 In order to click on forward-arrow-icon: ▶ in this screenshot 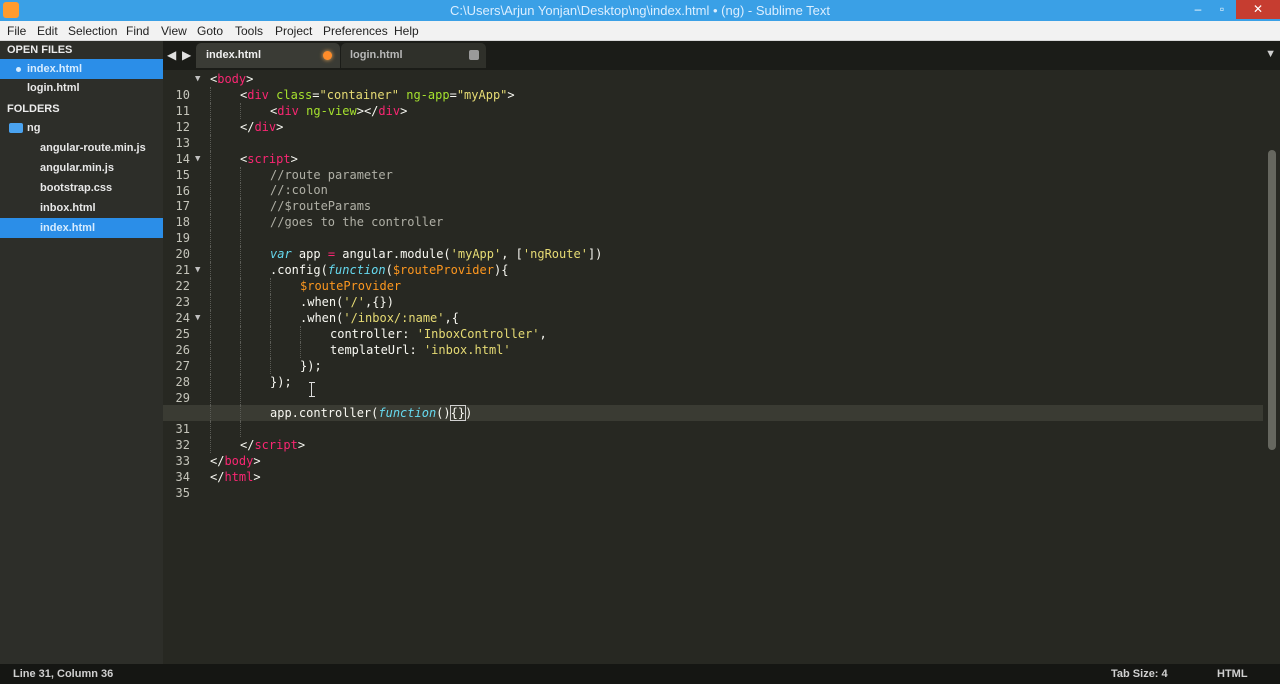, I will do `click(186, 55)`.